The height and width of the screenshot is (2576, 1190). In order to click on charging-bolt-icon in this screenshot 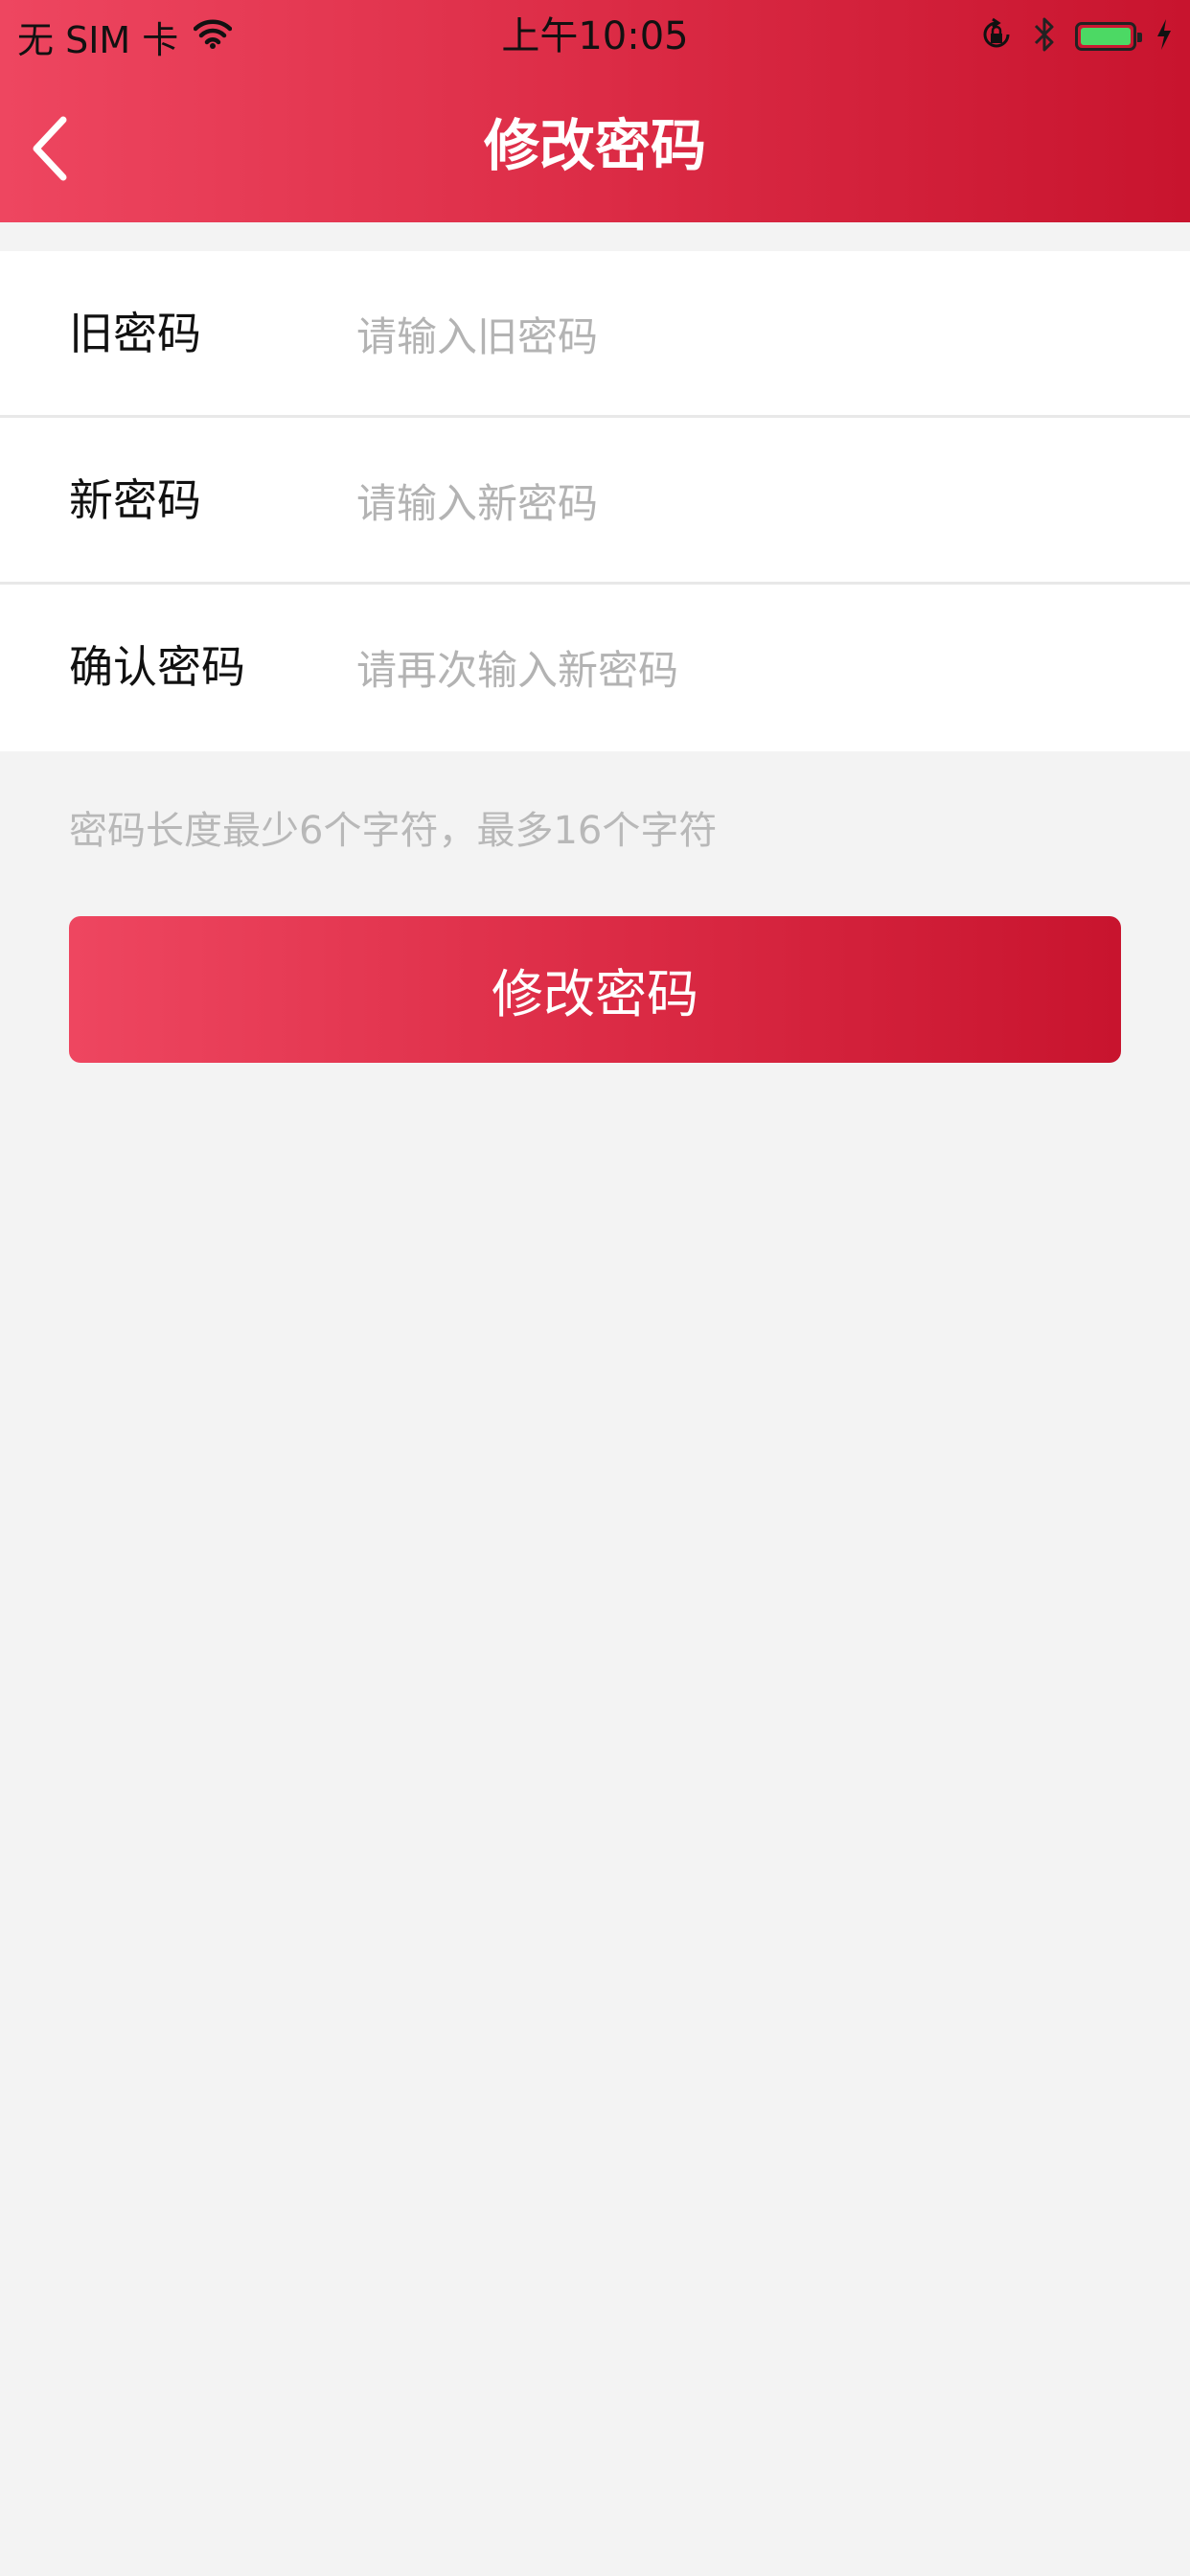, I will do `click(1164, 36)`.